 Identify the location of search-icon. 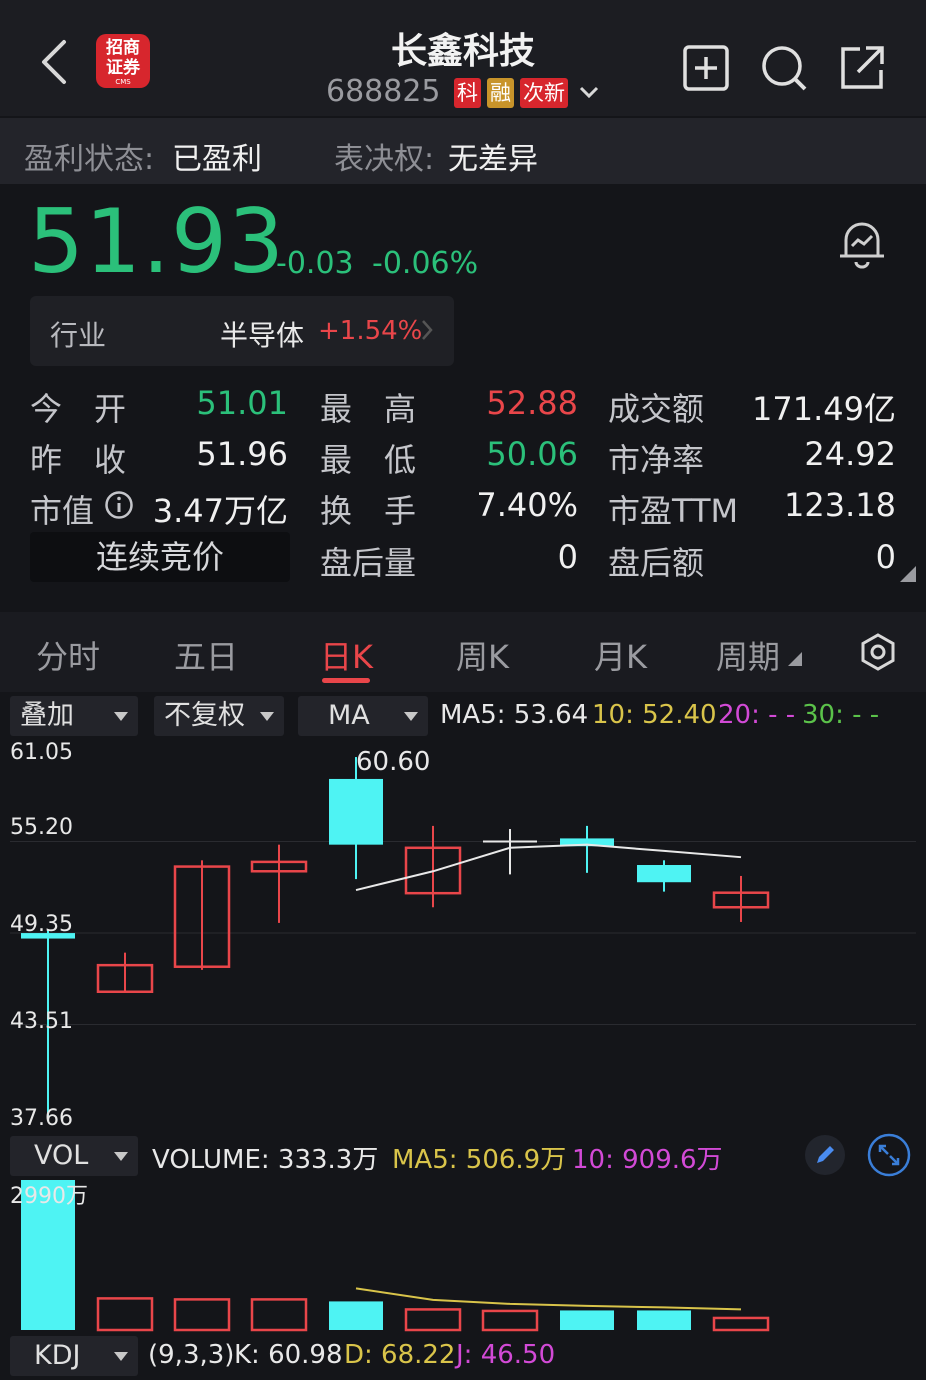
(784, 68).